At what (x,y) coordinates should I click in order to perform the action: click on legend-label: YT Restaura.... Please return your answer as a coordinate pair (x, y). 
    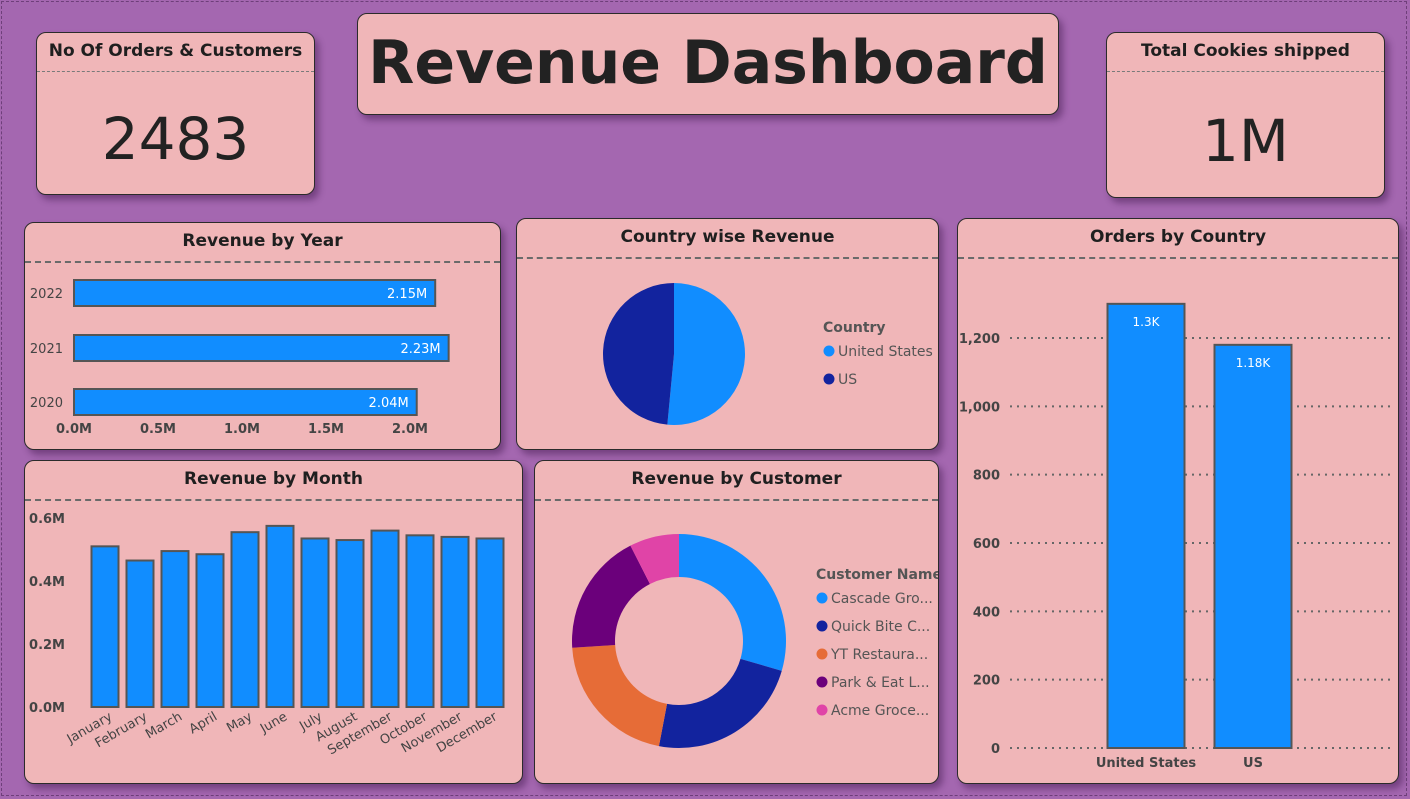
    Looking at the image, I should click on (879, 655).